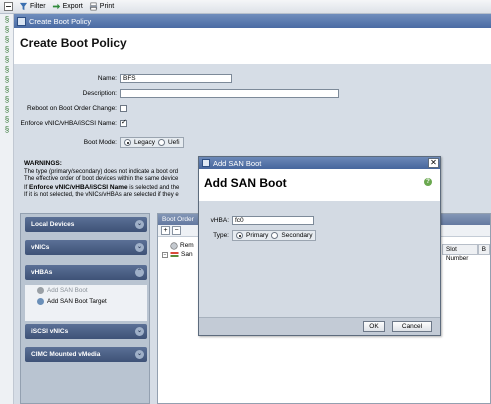 The width and height of the screenshot is (491, 404). I want to click on section-vhbas: vHBAs ⌃, so click(86, 272).